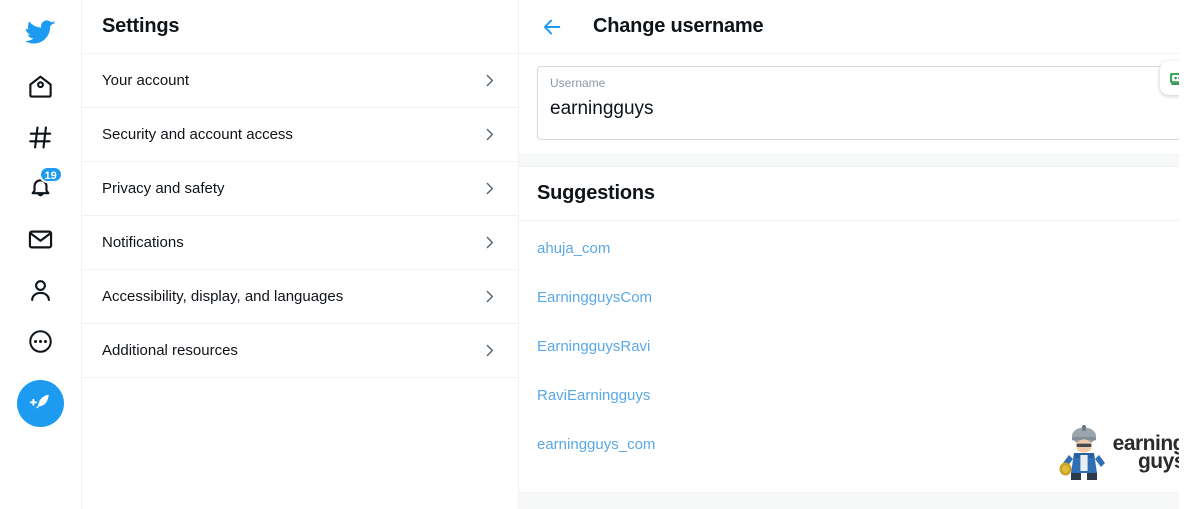 The height and width of the screenshot is (509, 1200). Describe the element at coordinates (41, 32) in the screenshot. I see `twitter-logo-icon` at that location.